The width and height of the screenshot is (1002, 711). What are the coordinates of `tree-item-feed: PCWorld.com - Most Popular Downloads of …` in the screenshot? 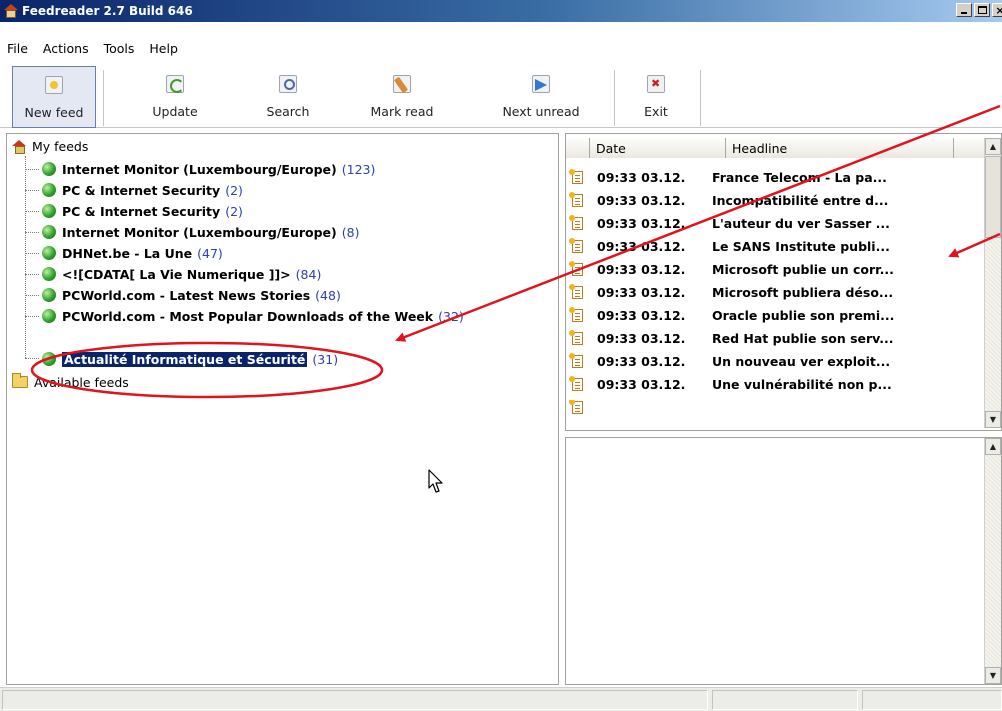 It's located at (253, 316).